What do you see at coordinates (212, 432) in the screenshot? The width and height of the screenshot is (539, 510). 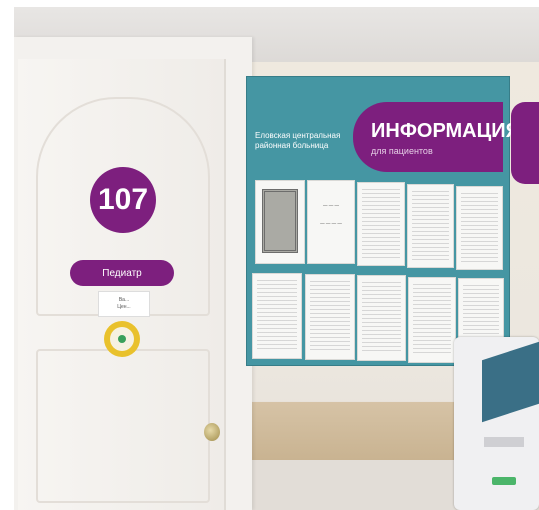 I see `door-handle` at bounding box center [212, 432].